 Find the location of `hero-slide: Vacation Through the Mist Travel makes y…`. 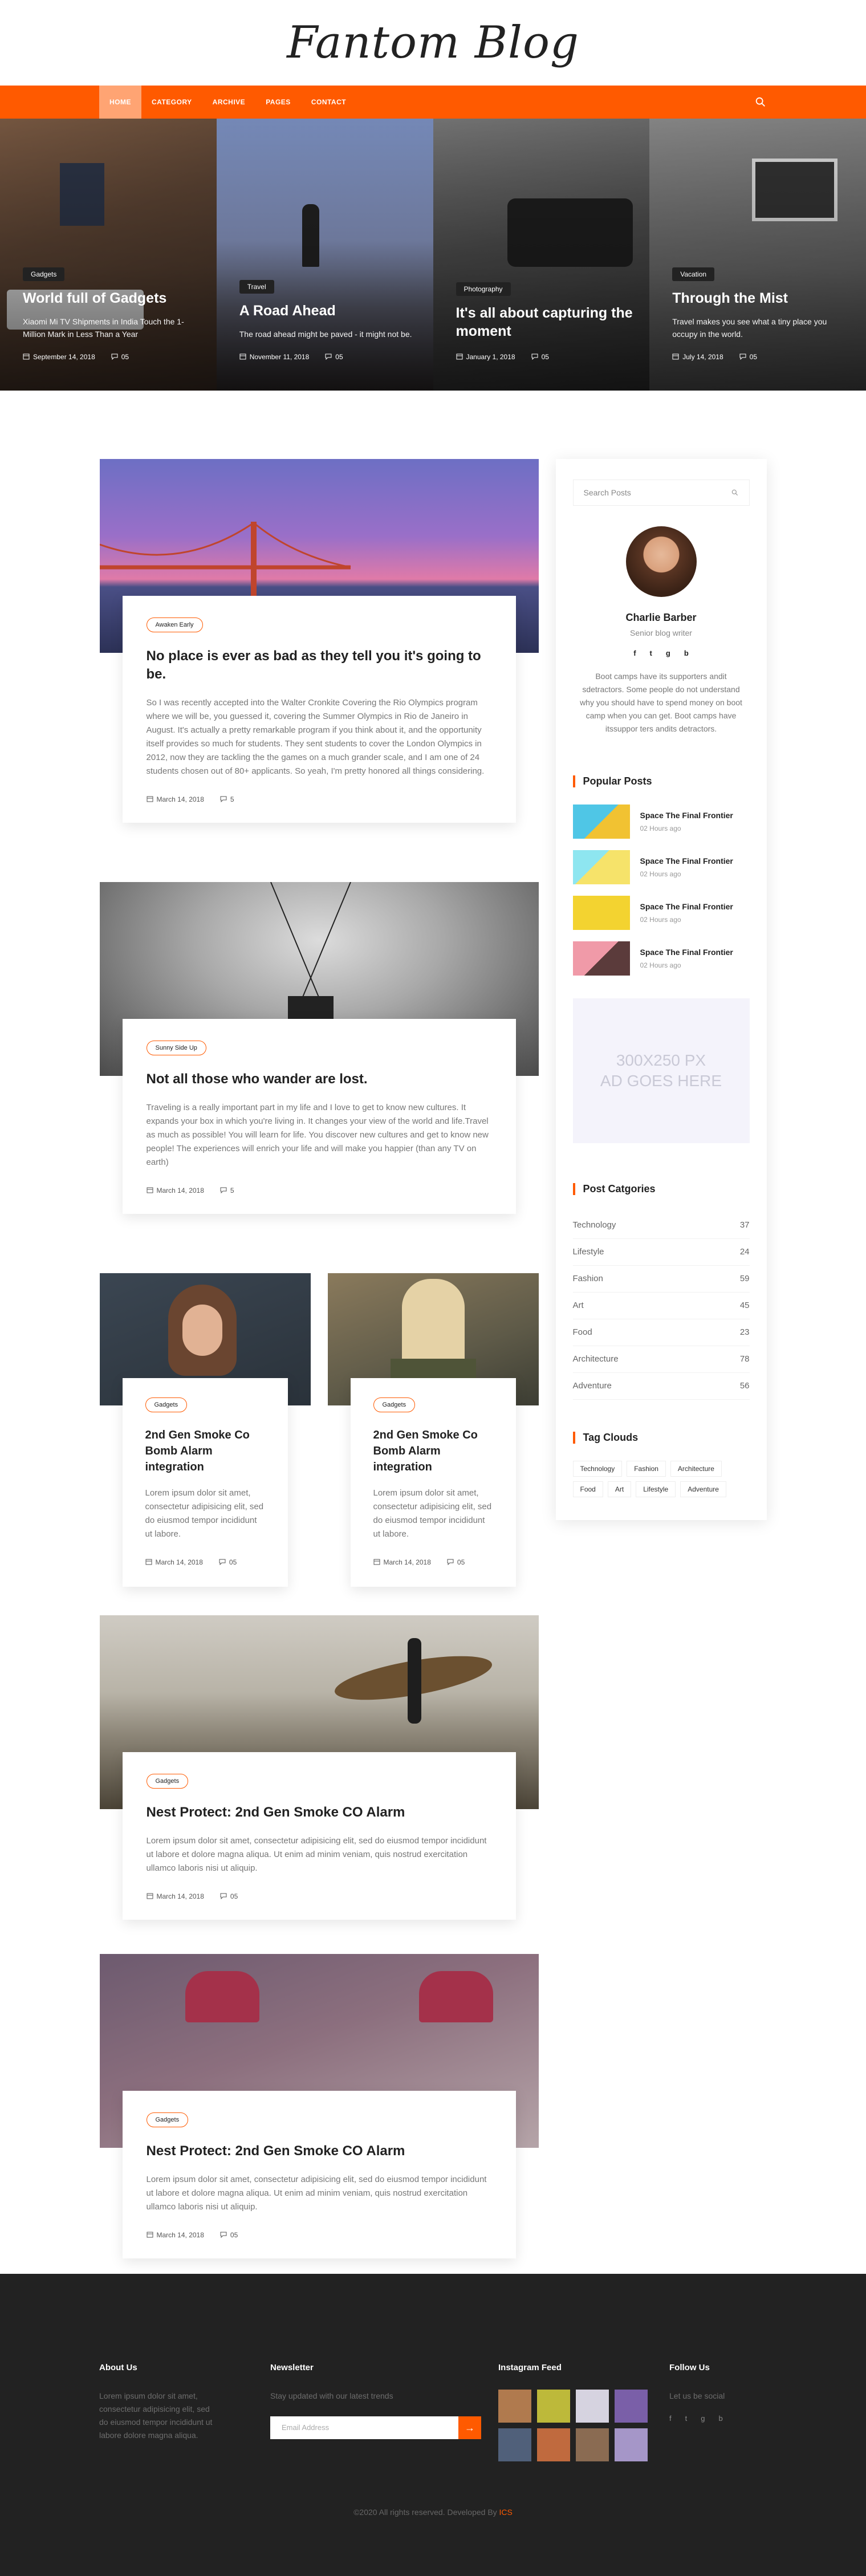

hero-slide: Vacation Through the Mist Travel makes y… is located at coordinates (757, 255).